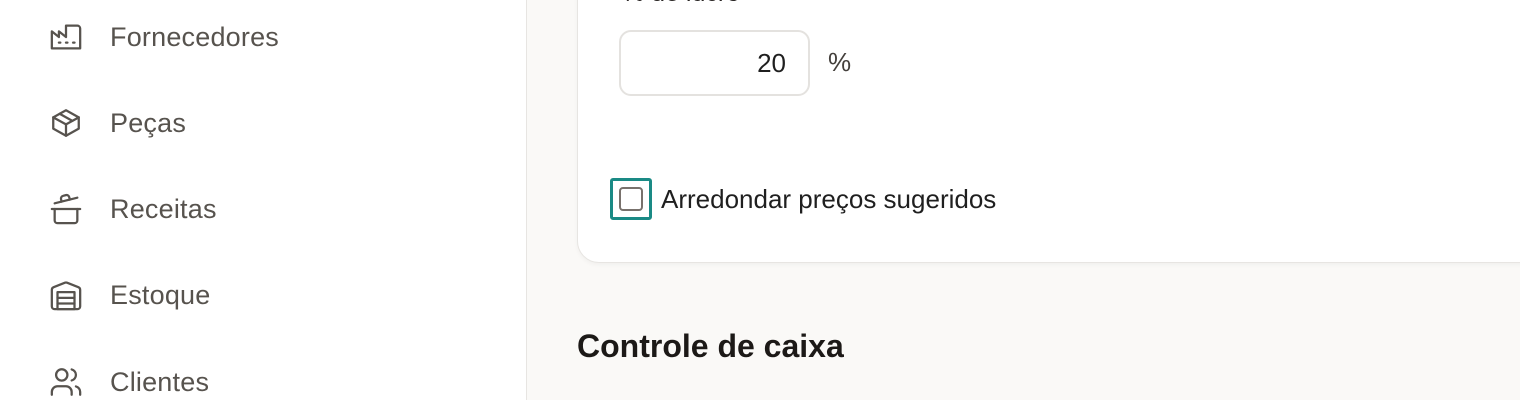  I want to click on sidebar-item-label: Fornecedores, so click(194, 36).